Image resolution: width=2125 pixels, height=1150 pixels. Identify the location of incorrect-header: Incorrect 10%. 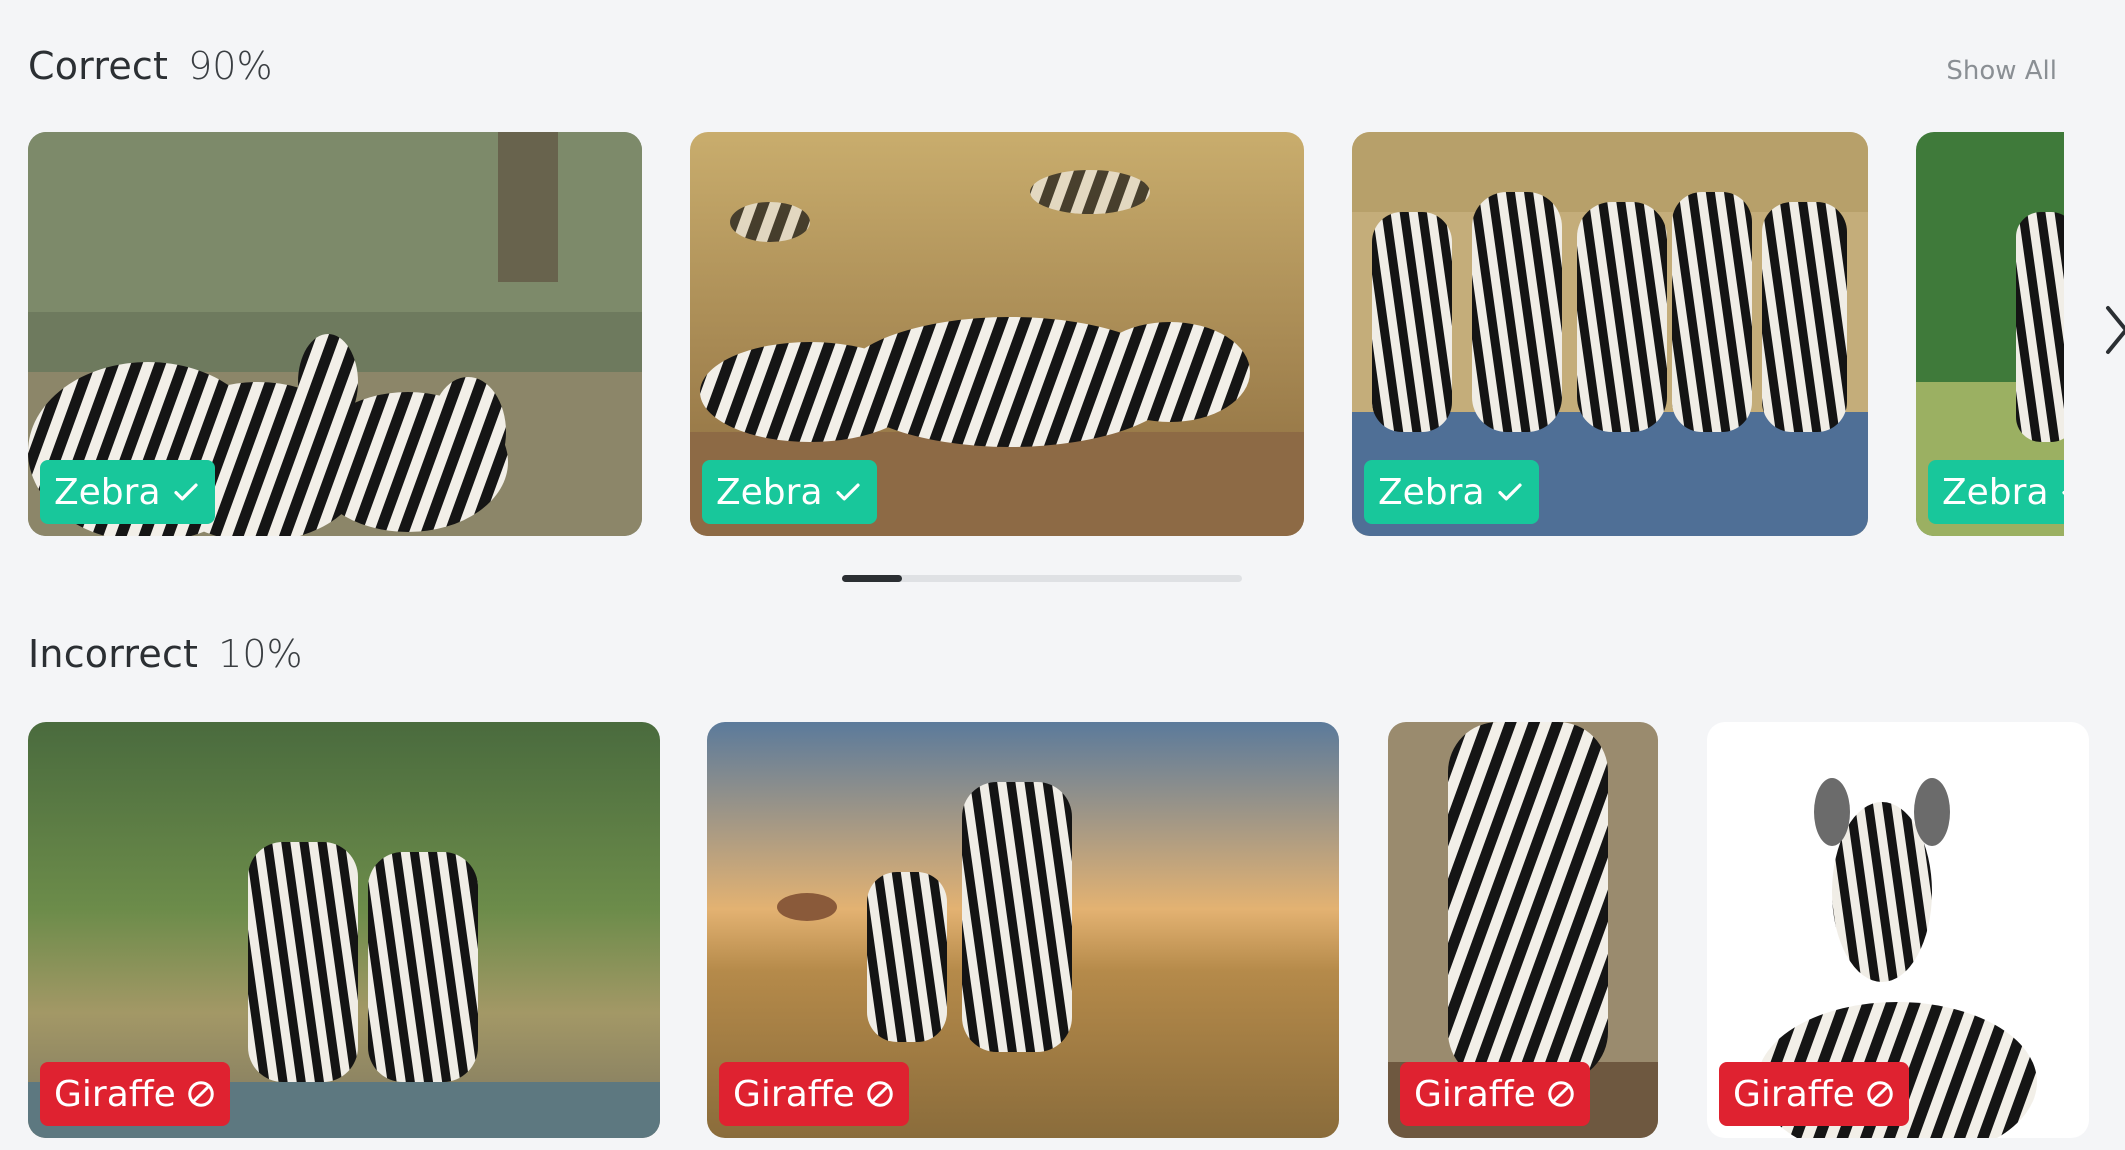
(165, 654).